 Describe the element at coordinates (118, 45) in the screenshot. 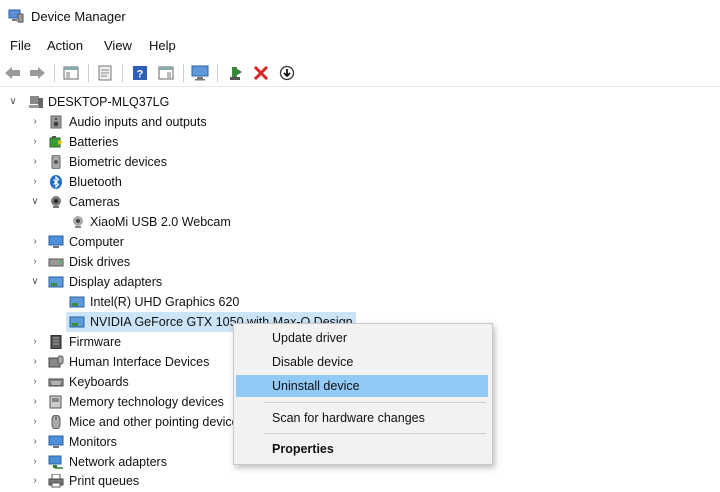

I see `menu-view: View` at that location.